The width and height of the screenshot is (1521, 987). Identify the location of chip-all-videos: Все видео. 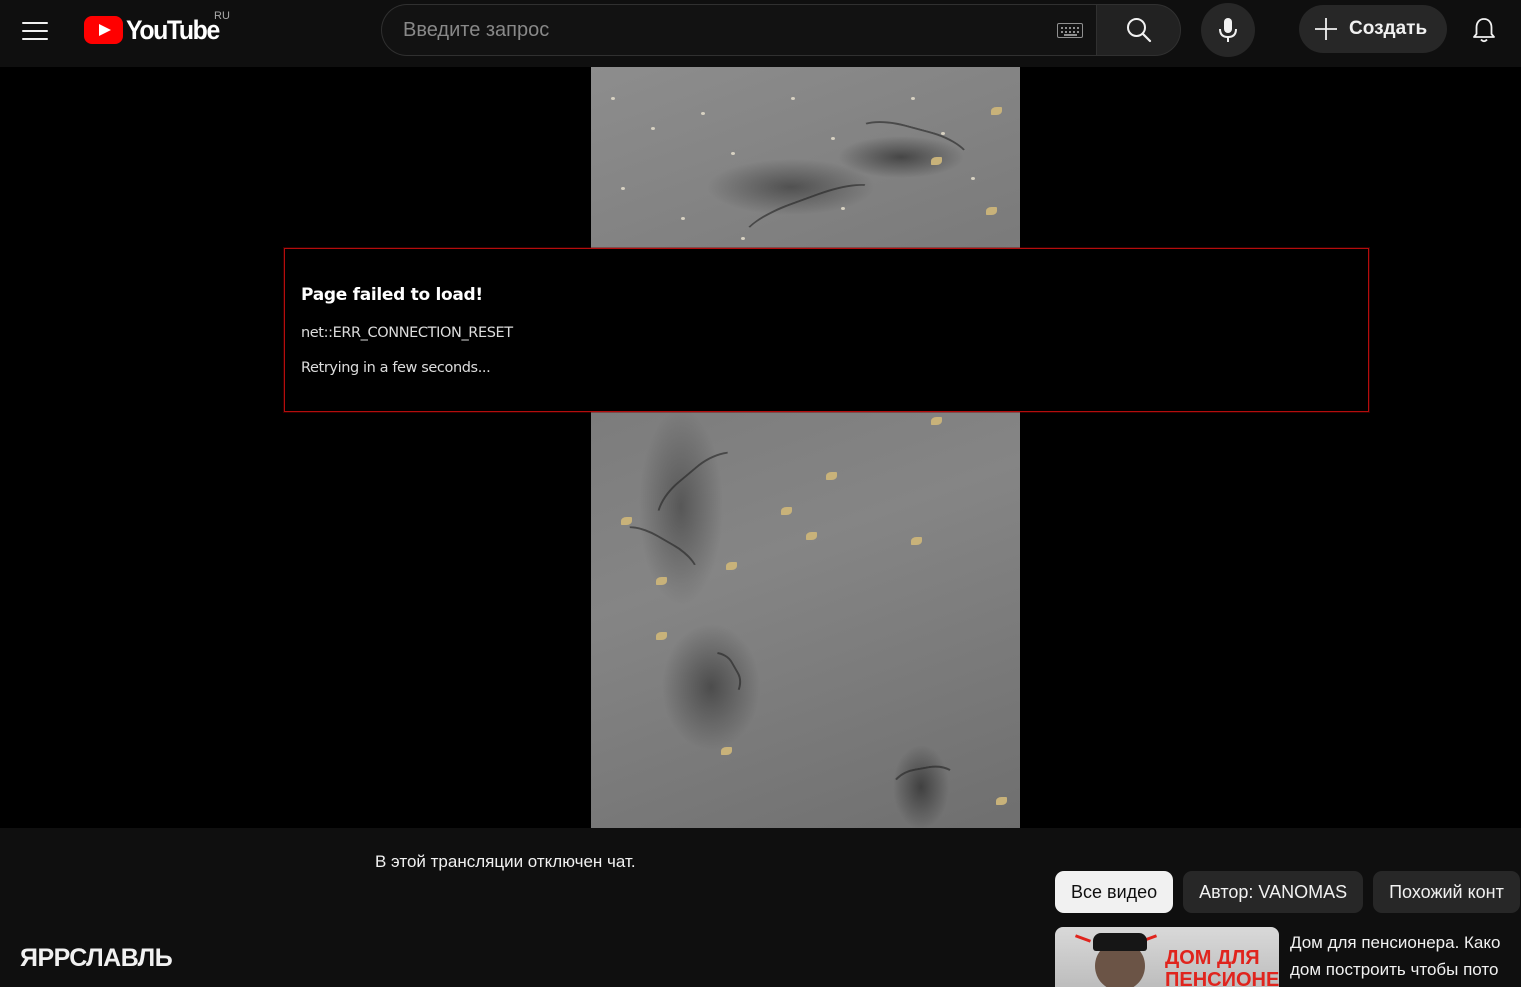
(1114, 892).